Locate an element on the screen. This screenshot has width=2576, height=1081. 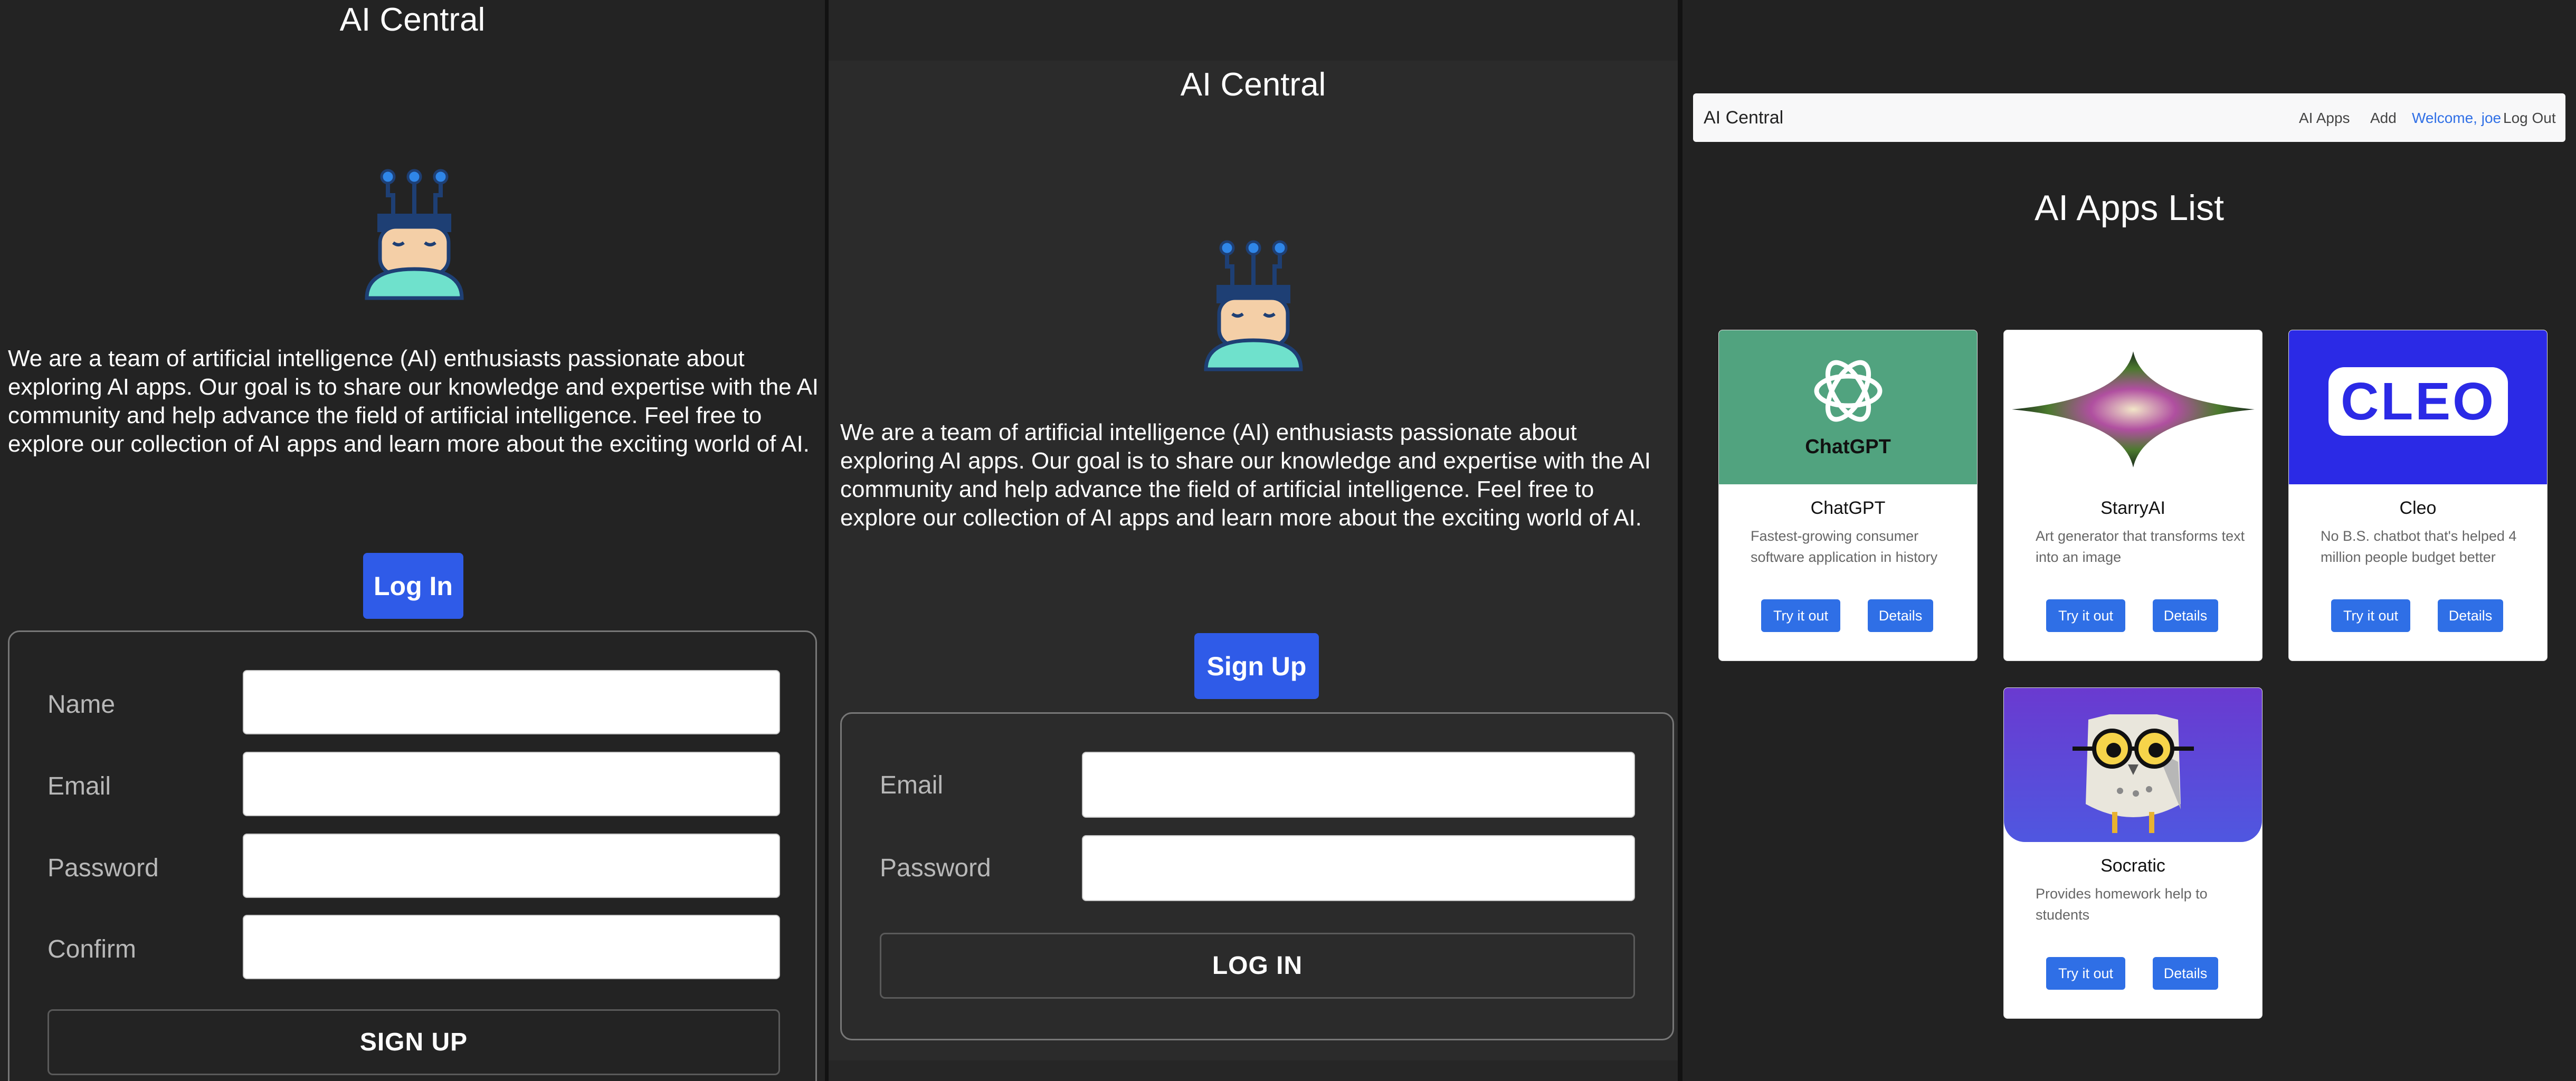
signup-form: Name Email Password Confirm SIGN UP is located at coordinates (412, 855).